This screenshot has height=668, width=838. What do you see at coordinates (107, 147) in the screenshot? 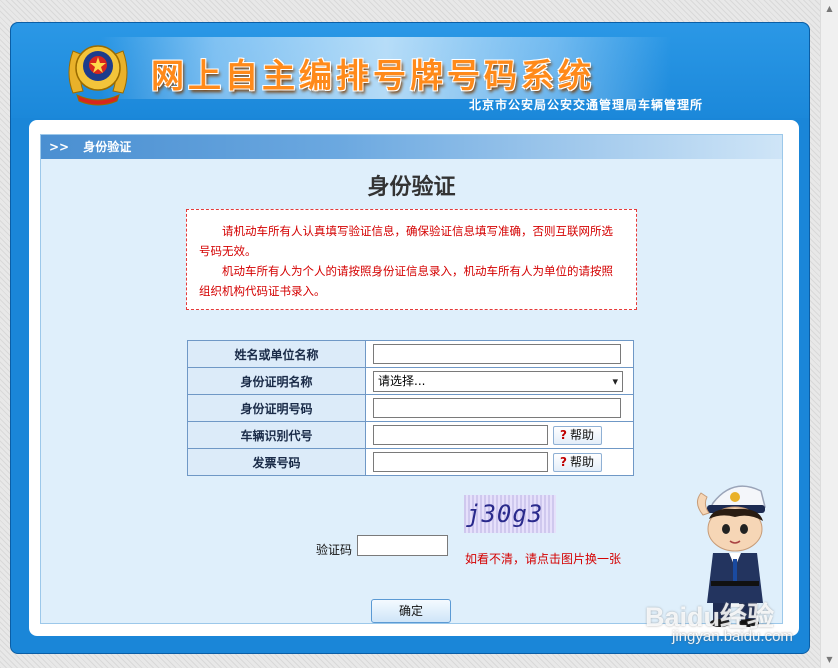
I see `section-label: 身份验证` at bounding box center [107, 147].